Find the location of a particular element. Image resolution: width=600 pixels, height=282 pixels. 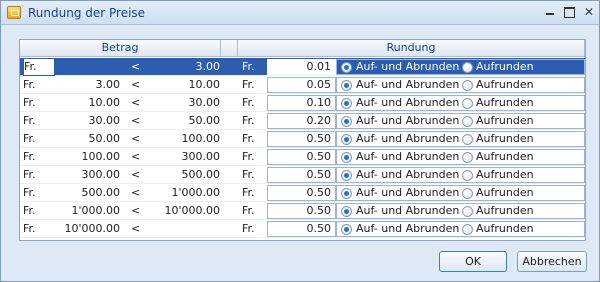

range-from-value: 30.00 is located at coordinates (104, 120).